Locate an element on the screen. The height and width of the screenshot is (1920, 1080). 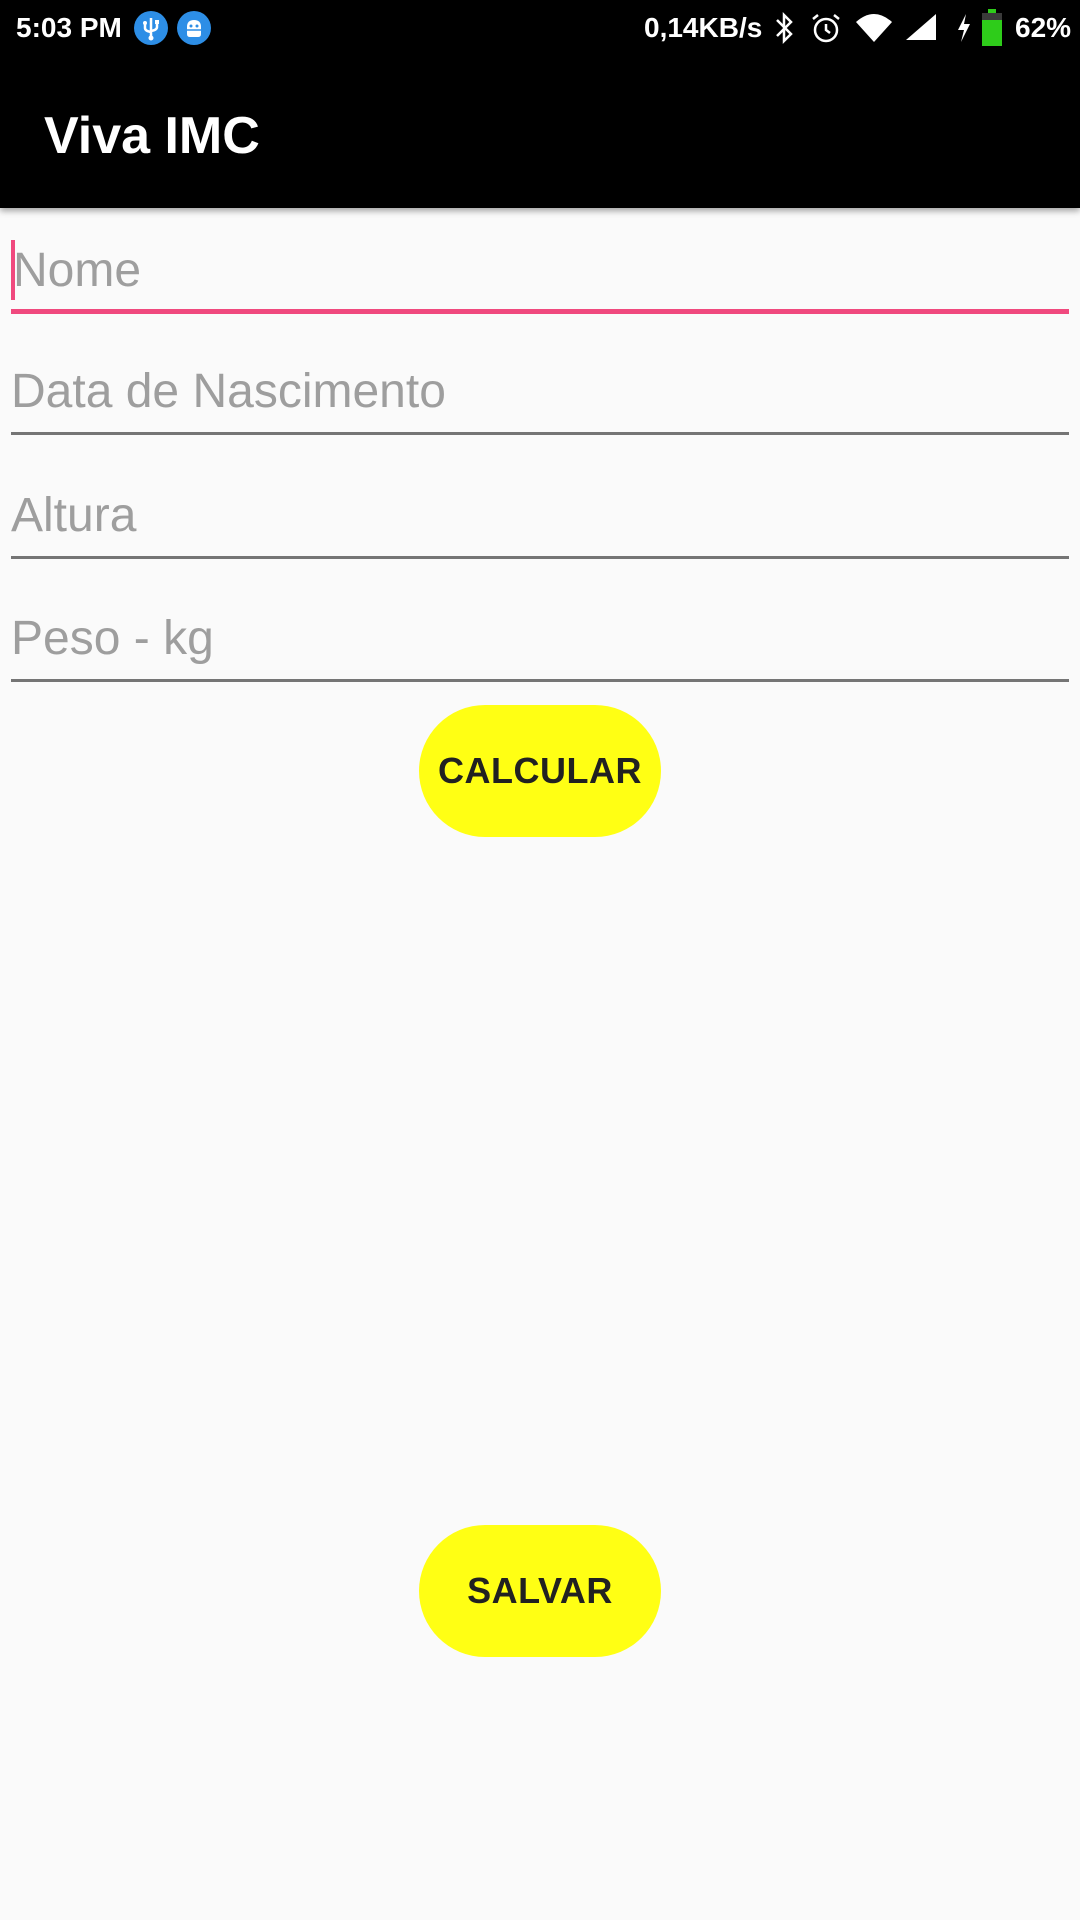
peso-underline is located at coordinates (540, 680).